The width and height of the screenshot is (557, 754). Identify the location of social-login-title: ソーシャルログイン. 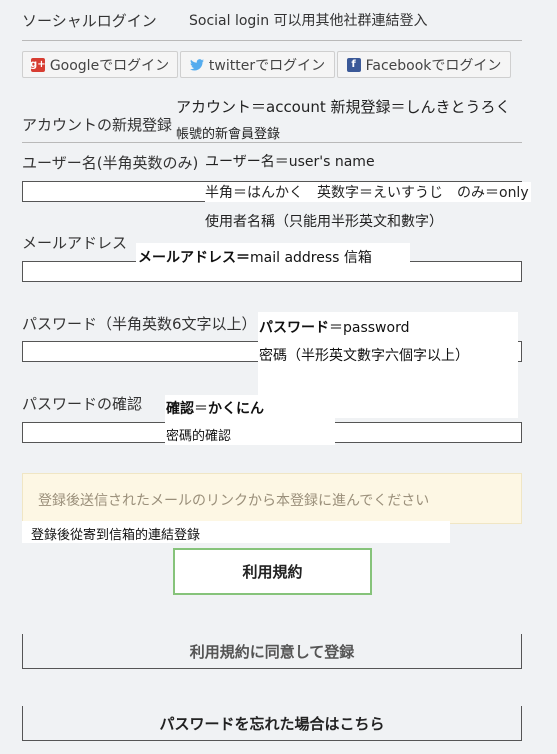
(89, 21).